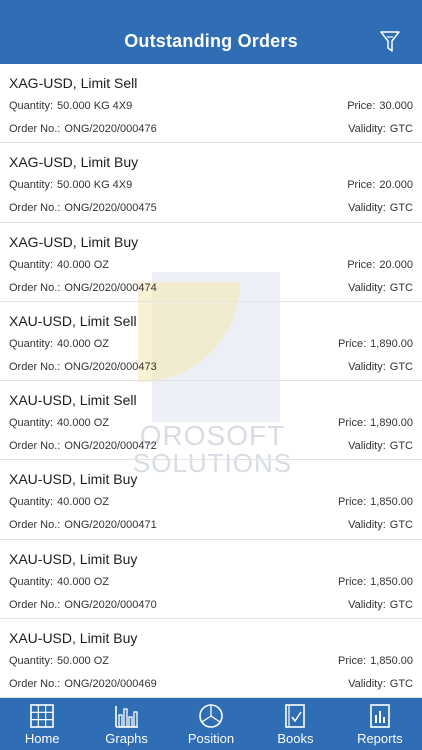  I want to click on quantity-value: 50.000 OZ, so click(83, 661).